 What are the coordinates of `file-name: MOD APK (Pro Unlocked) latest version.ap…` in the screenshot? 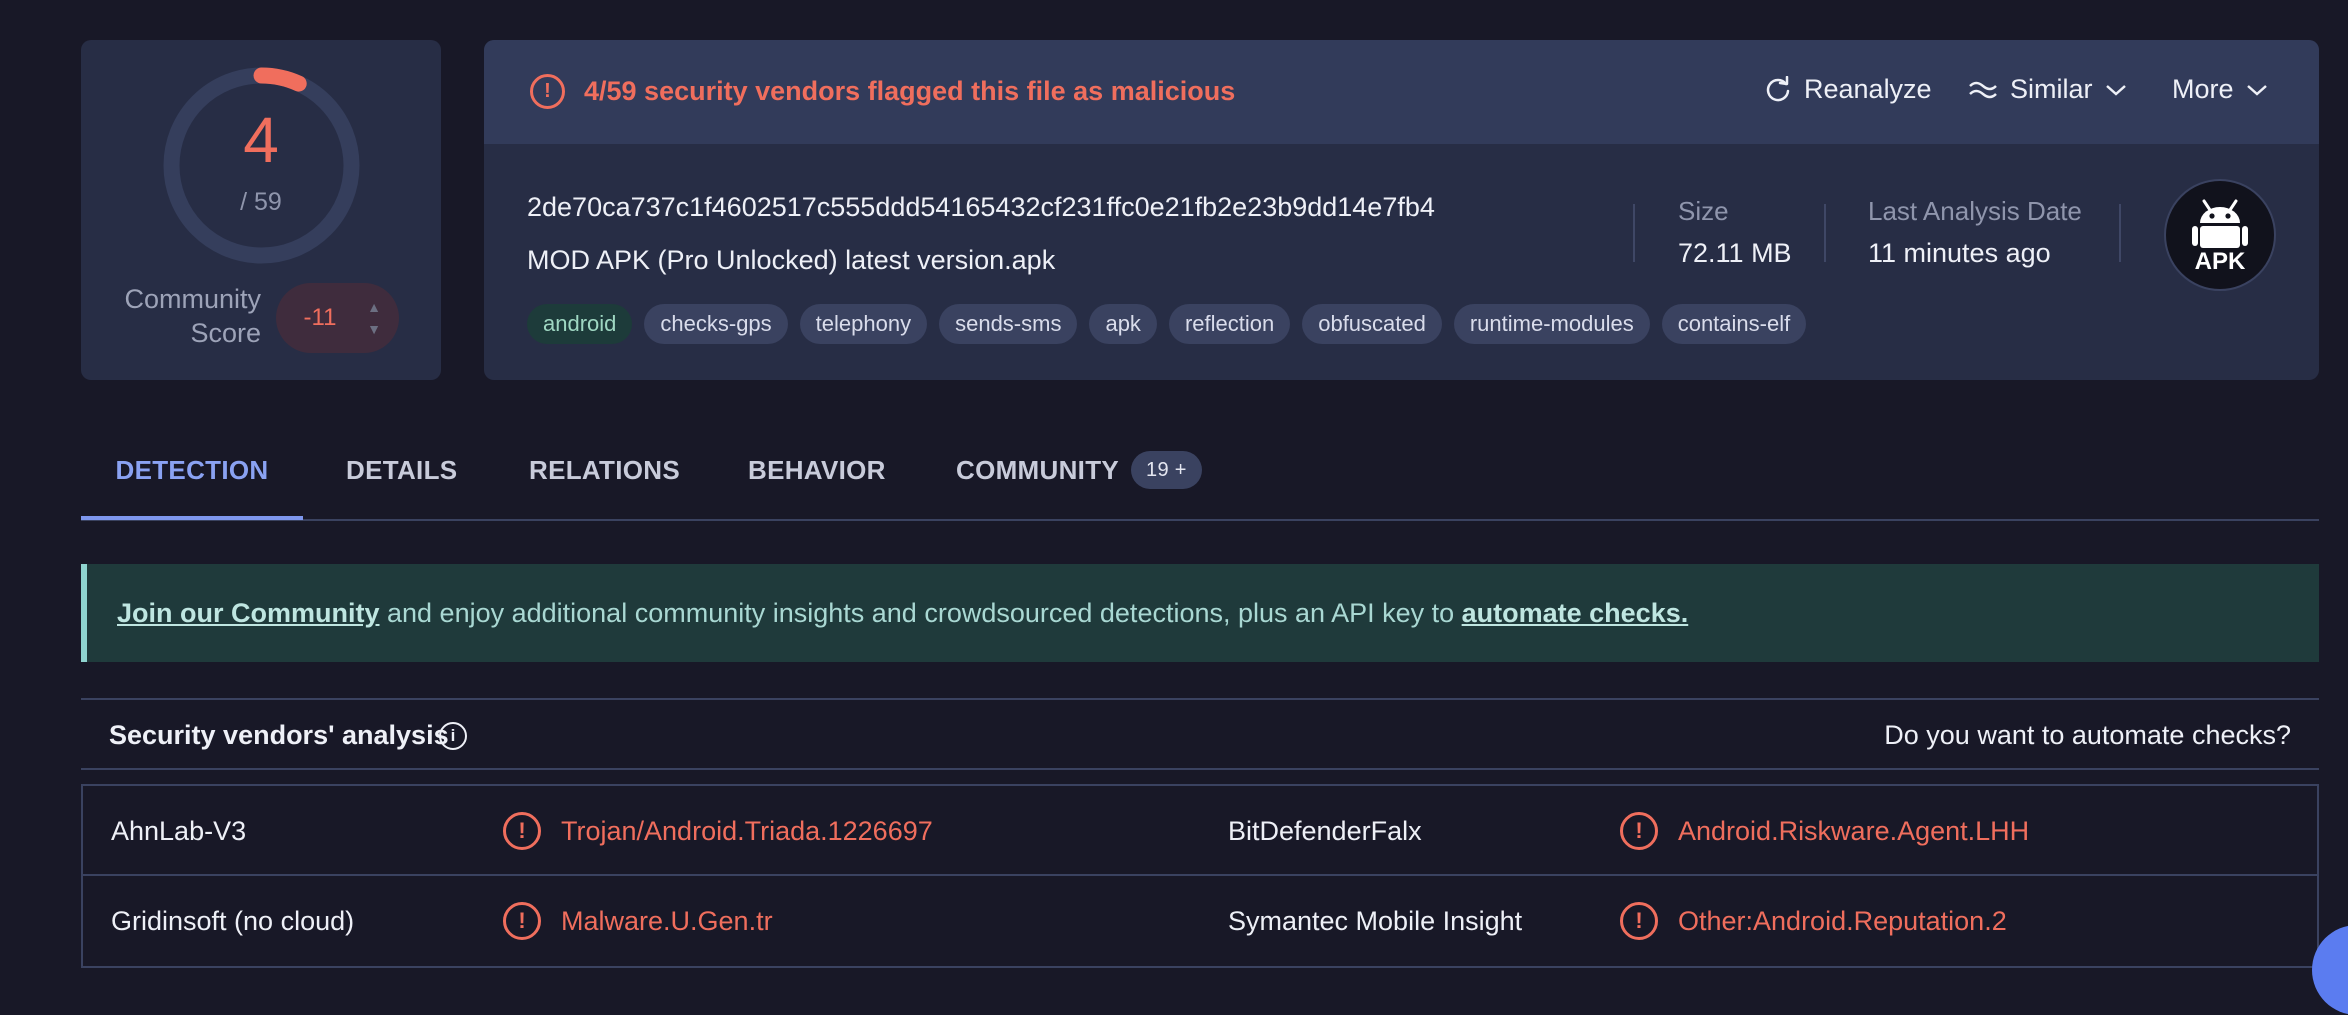 It's located at (791, 260).